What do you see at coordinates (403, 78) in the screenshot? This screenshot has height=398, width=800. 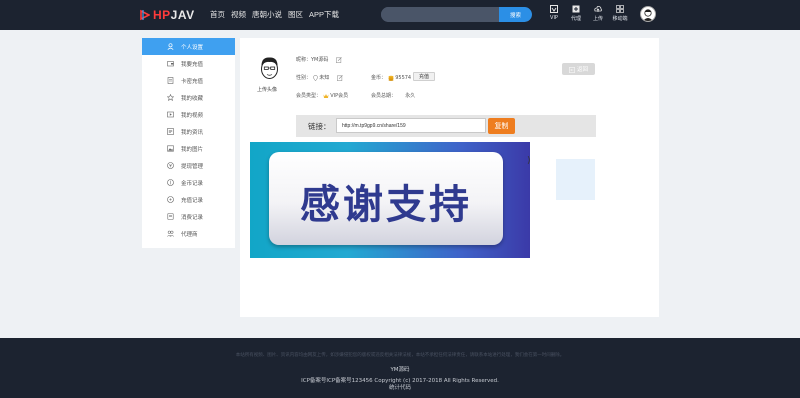 I see `coins-value: 95574` at bounding box center [403, 78].